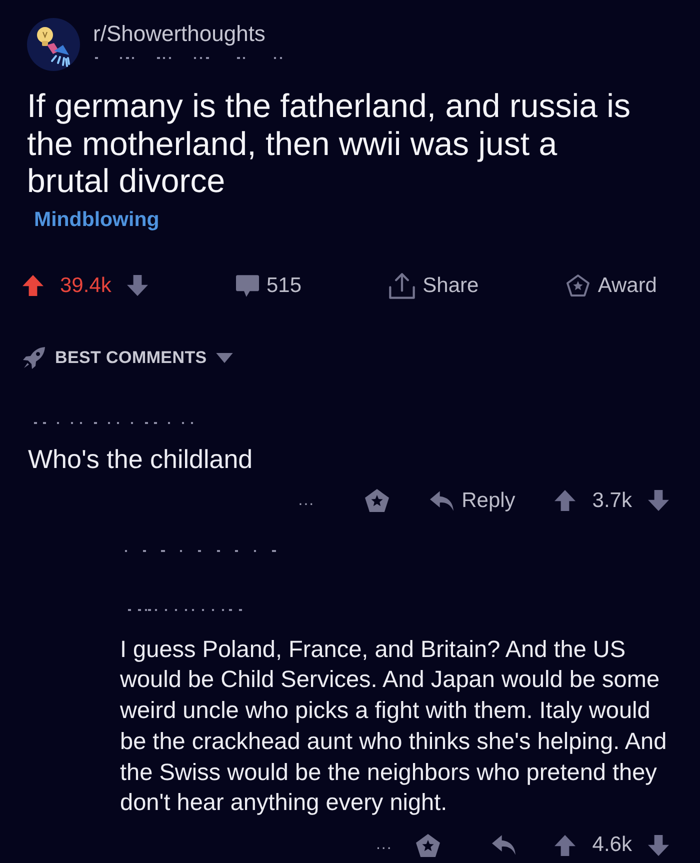  Describe the element at coordinates (247, 285) in the screenshot. I see `comment-icon` at that location.